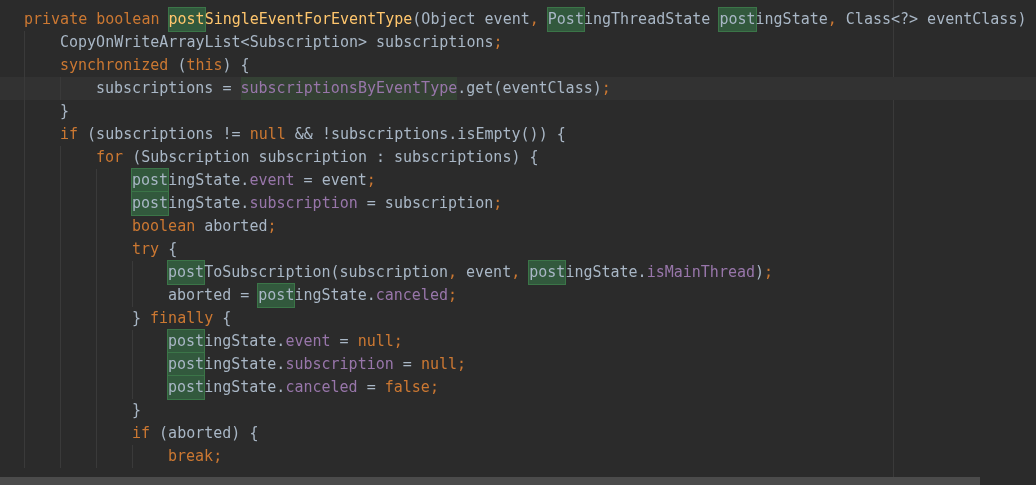 Image resolution: width=1036 pixels, height=485 pixels. What do you see at coordinates (308, 19) in the screenshot?
I see `code-text: SingleEventForEventType` at bounding box center [308, 19].